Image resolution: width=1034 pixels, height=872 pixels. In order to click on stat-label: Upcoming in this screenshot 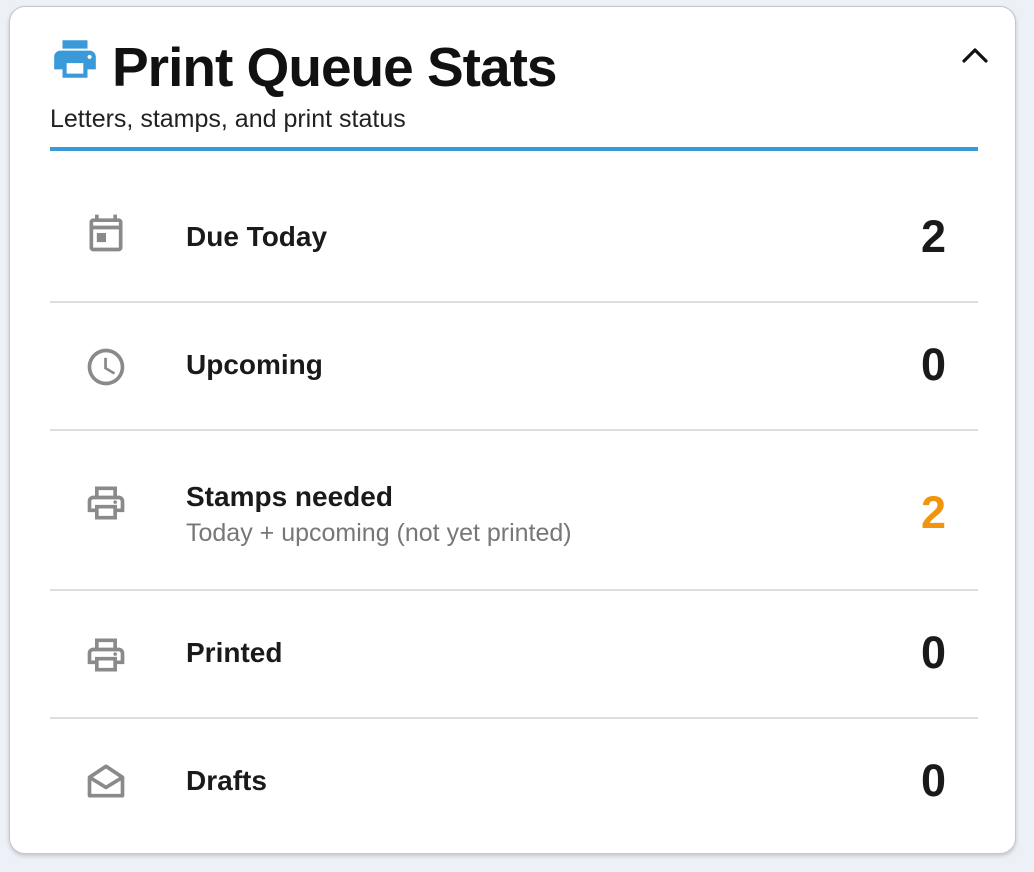, I will do `click(254, 364)`.